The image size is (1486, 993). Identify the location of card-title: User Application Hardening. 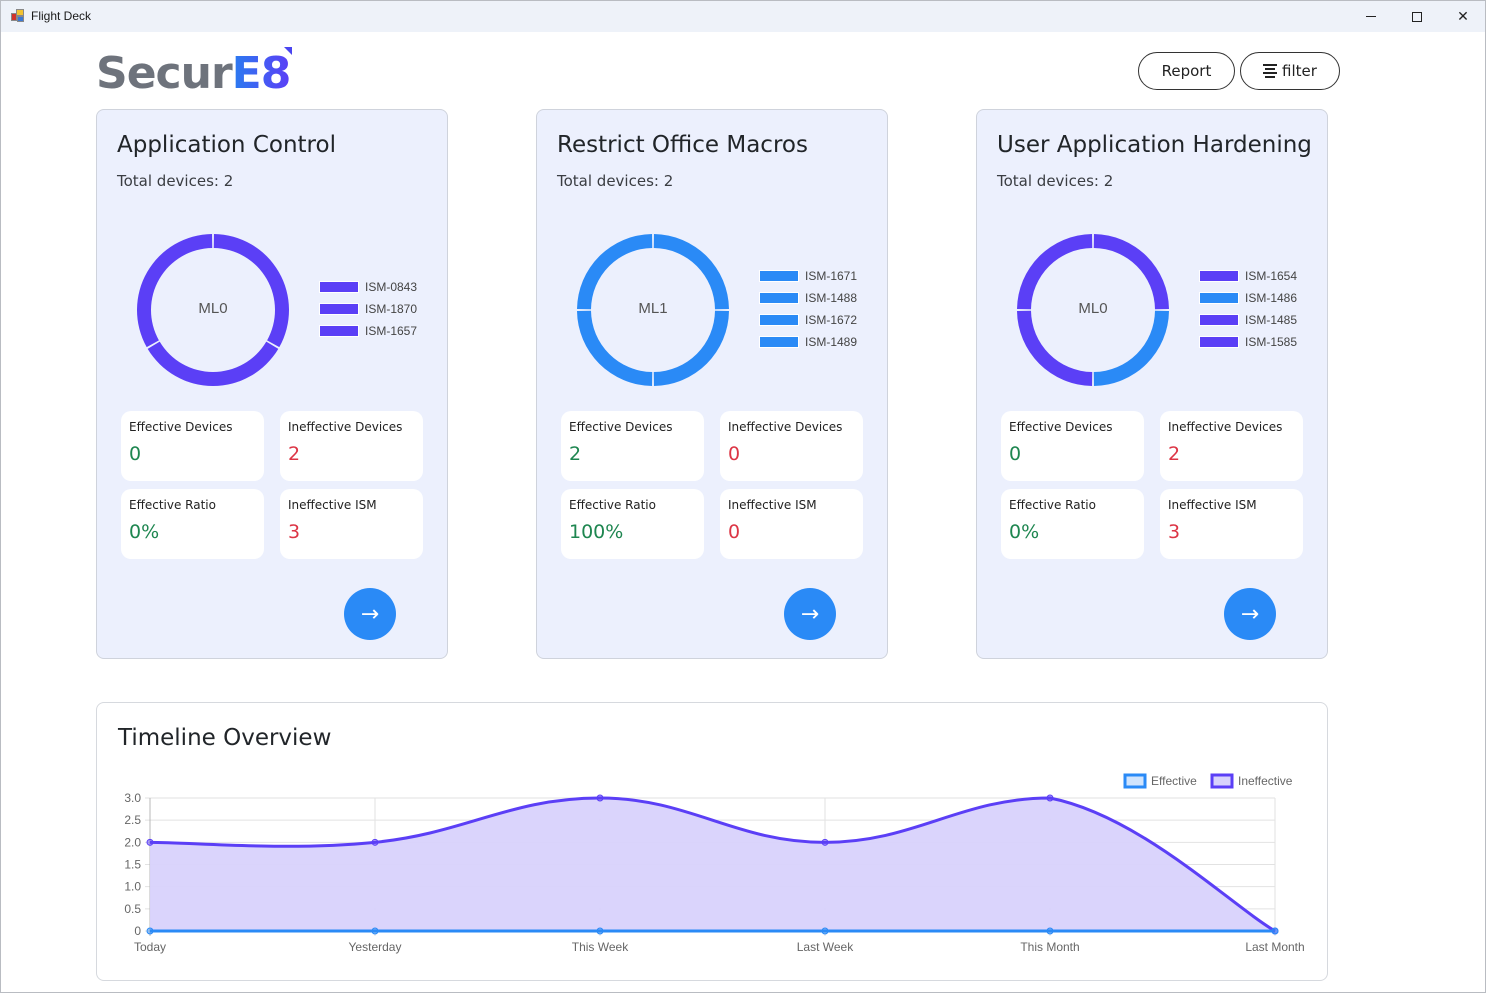
(1154, 145).